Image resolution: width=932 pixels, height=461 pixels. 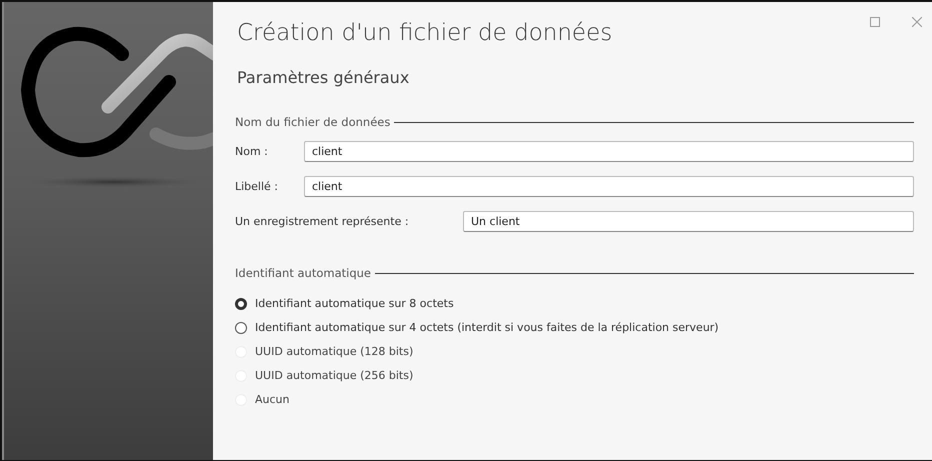 What do you see at coordinates (424, 33) in the screenshot?
I see `window-title: Création d'un fichier de données` at bounding box center [424, 33].